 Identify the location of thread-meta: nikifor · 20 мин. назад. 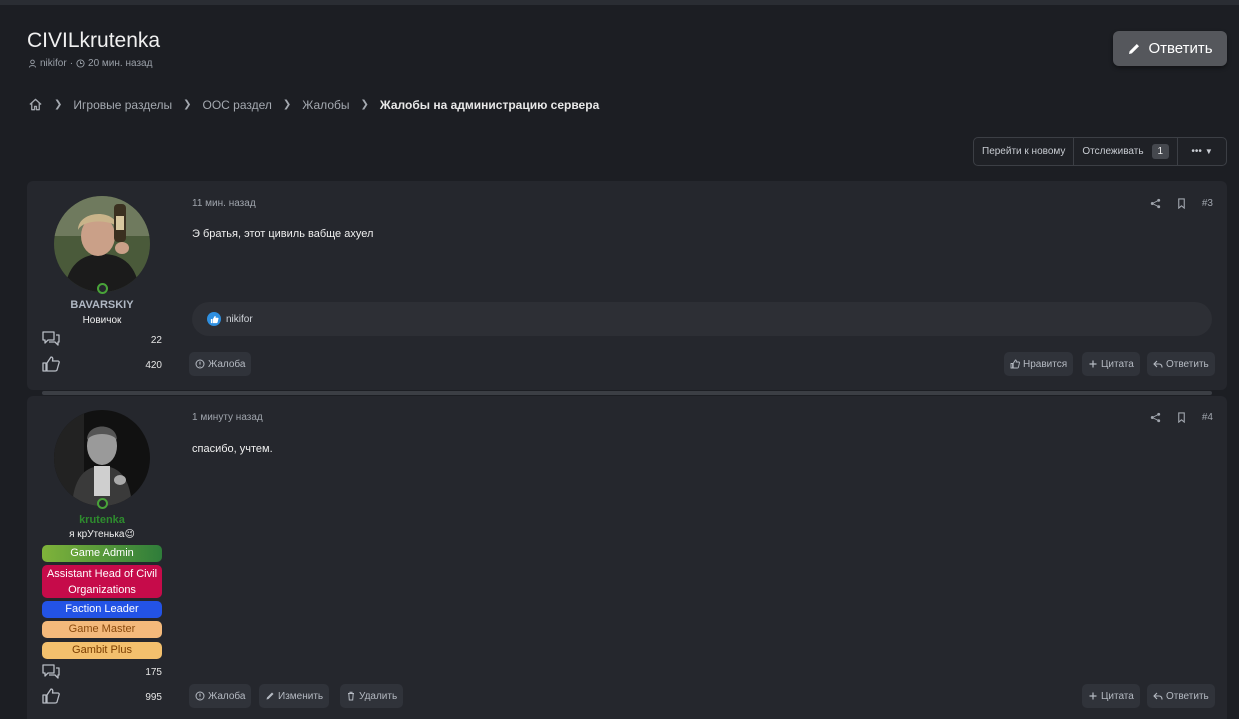
(90, 63).